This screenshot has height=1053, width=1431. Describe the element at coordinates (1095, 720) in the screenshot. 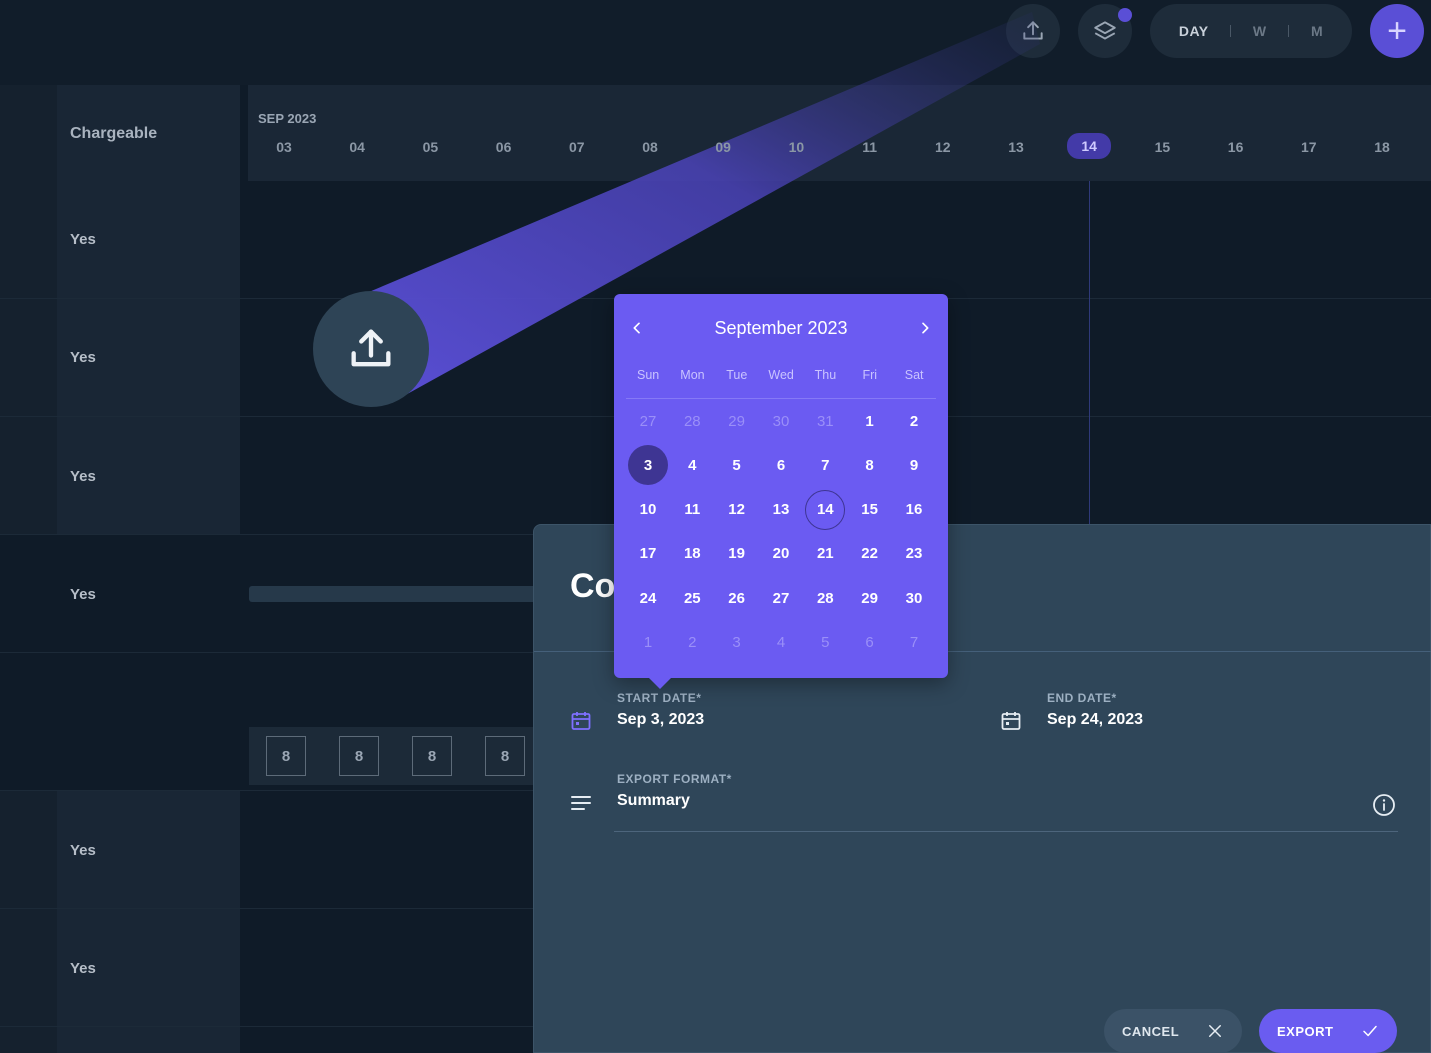

I see `end-date-value: Sep 24, 2023` at that location.